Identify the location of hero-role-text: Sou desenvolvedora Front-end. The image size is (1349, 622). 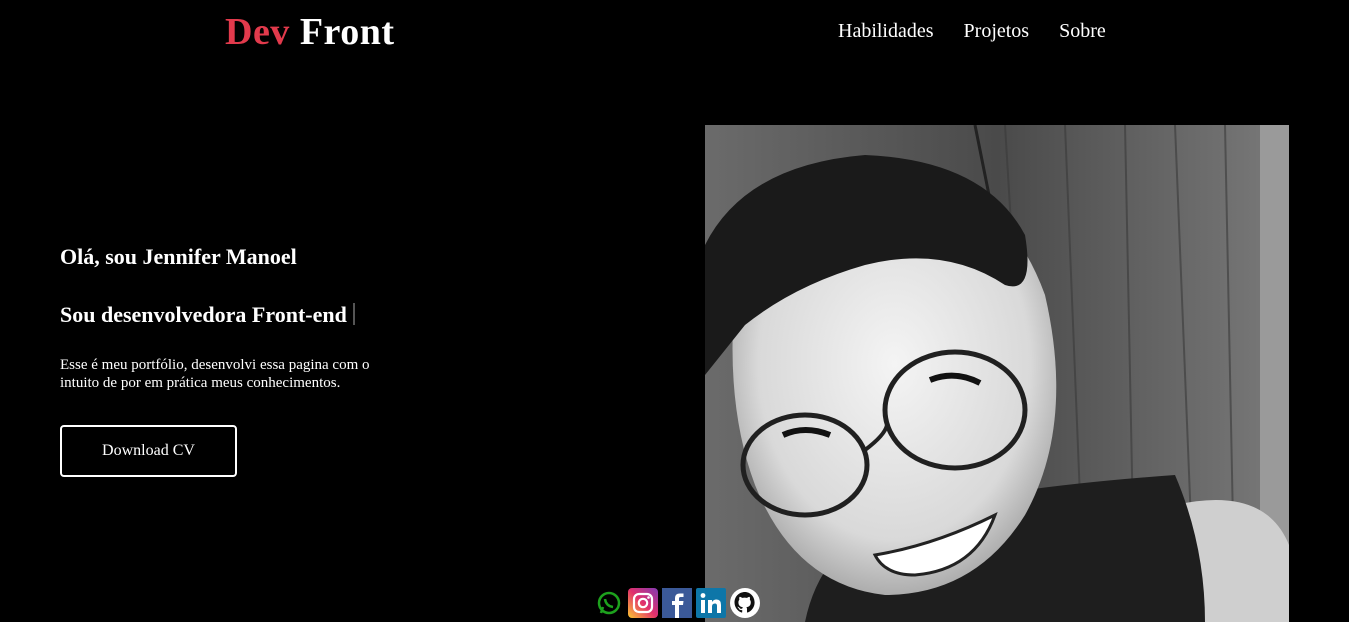
(203, 314).